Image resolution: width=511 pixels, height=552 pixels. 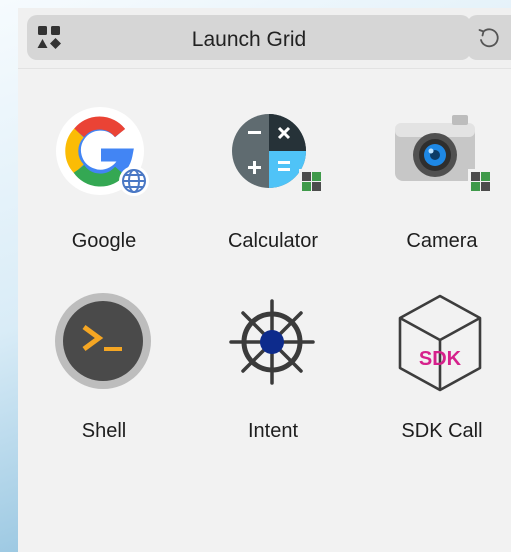 I want to click on app-tile-calculator: Calculator, so click(x=273, y=175).